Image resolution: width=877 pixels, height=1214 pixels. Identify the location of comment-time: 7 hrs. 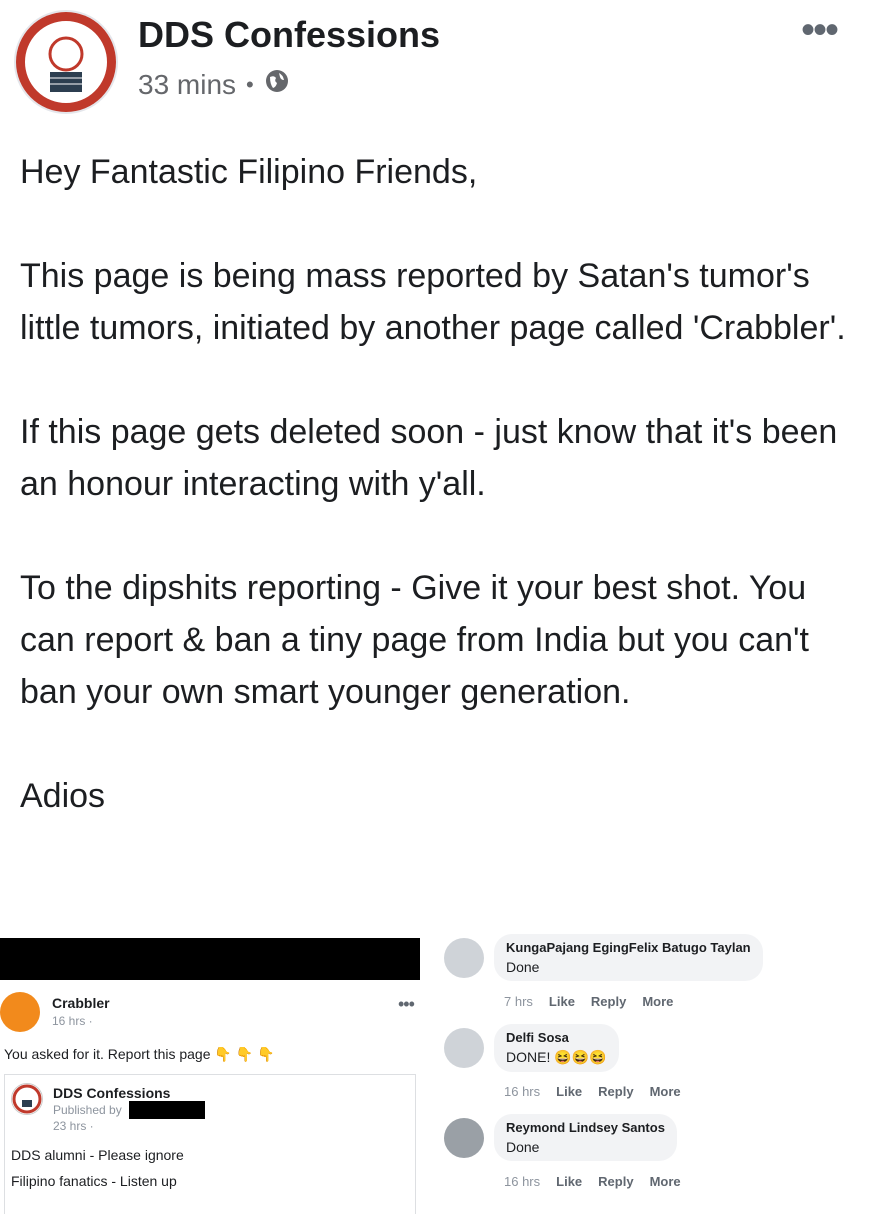
(518, 1001).